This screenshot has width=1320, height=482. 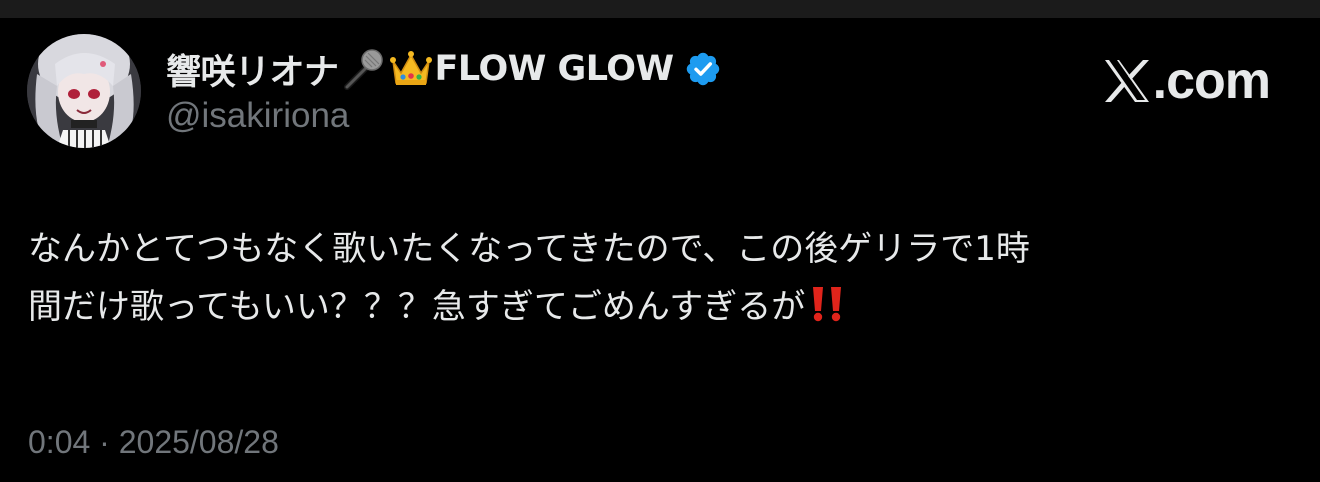 What do you see at coordinates (1127, 81) in the screenshot?
I see `x-logo-icon` at bounding box center [1127, 81].